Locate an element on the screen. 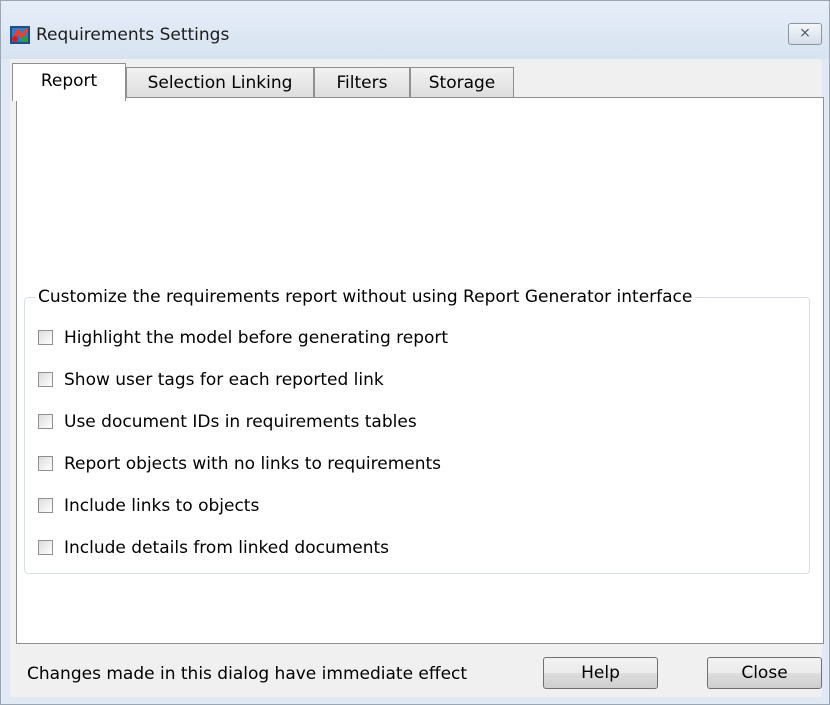 The height and width of the screenshot is (705, 830). tab-report: Report is located at coordinates (69, 82).